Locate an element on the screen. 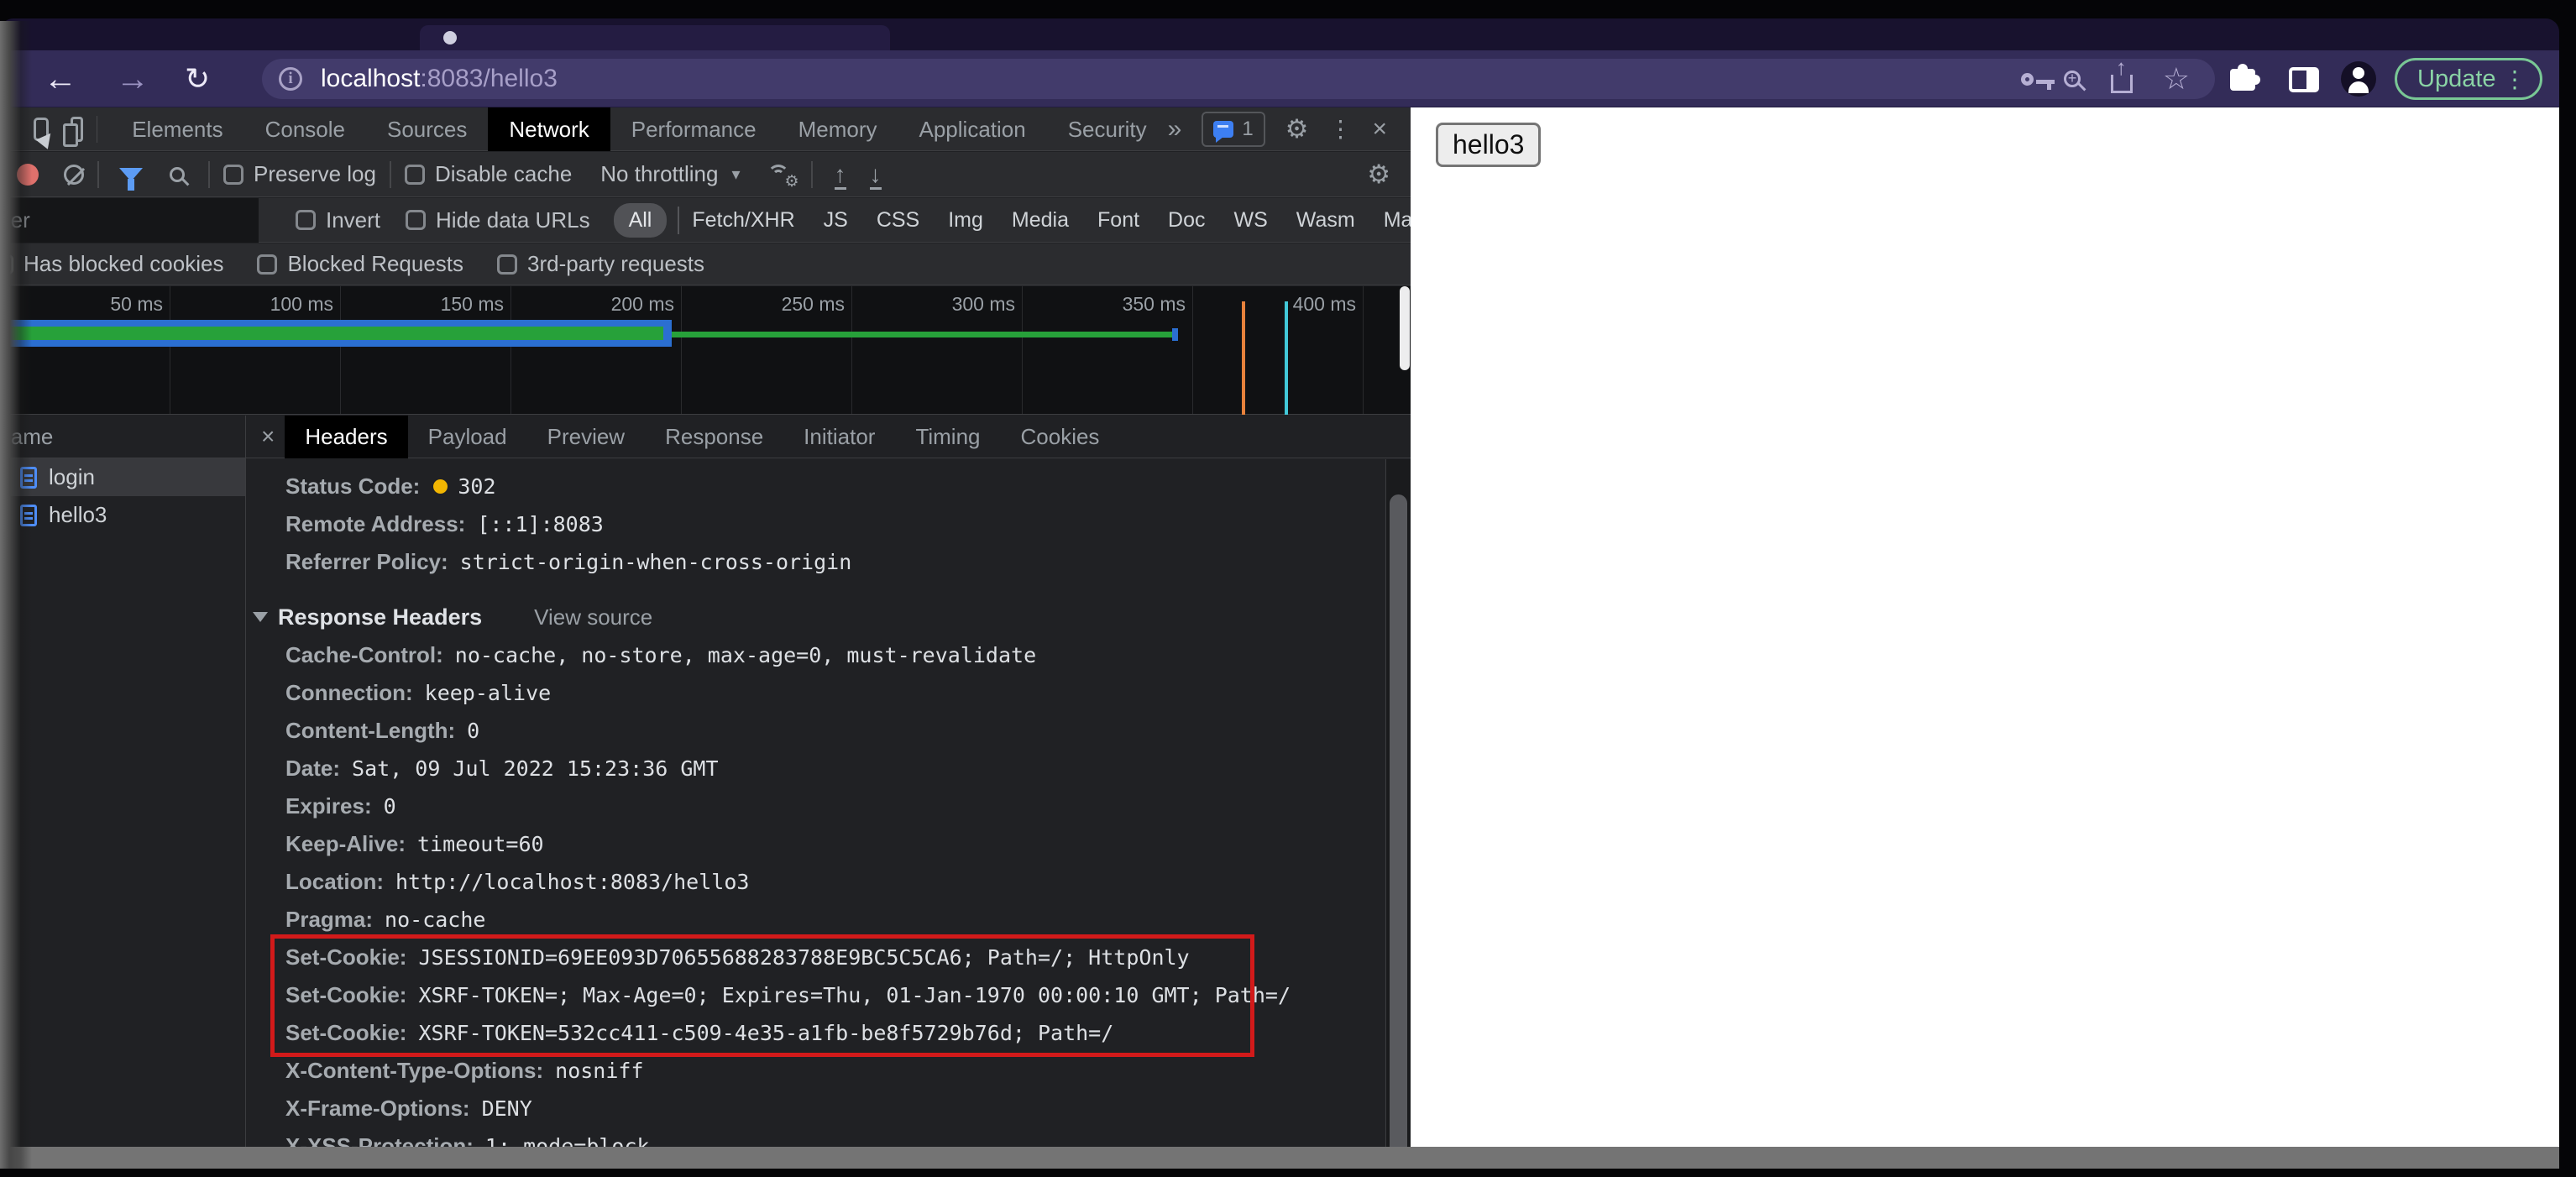 This screenshot has width=2576, height=1177. issues-badge: 1 is located at coordinates (1234, 129).